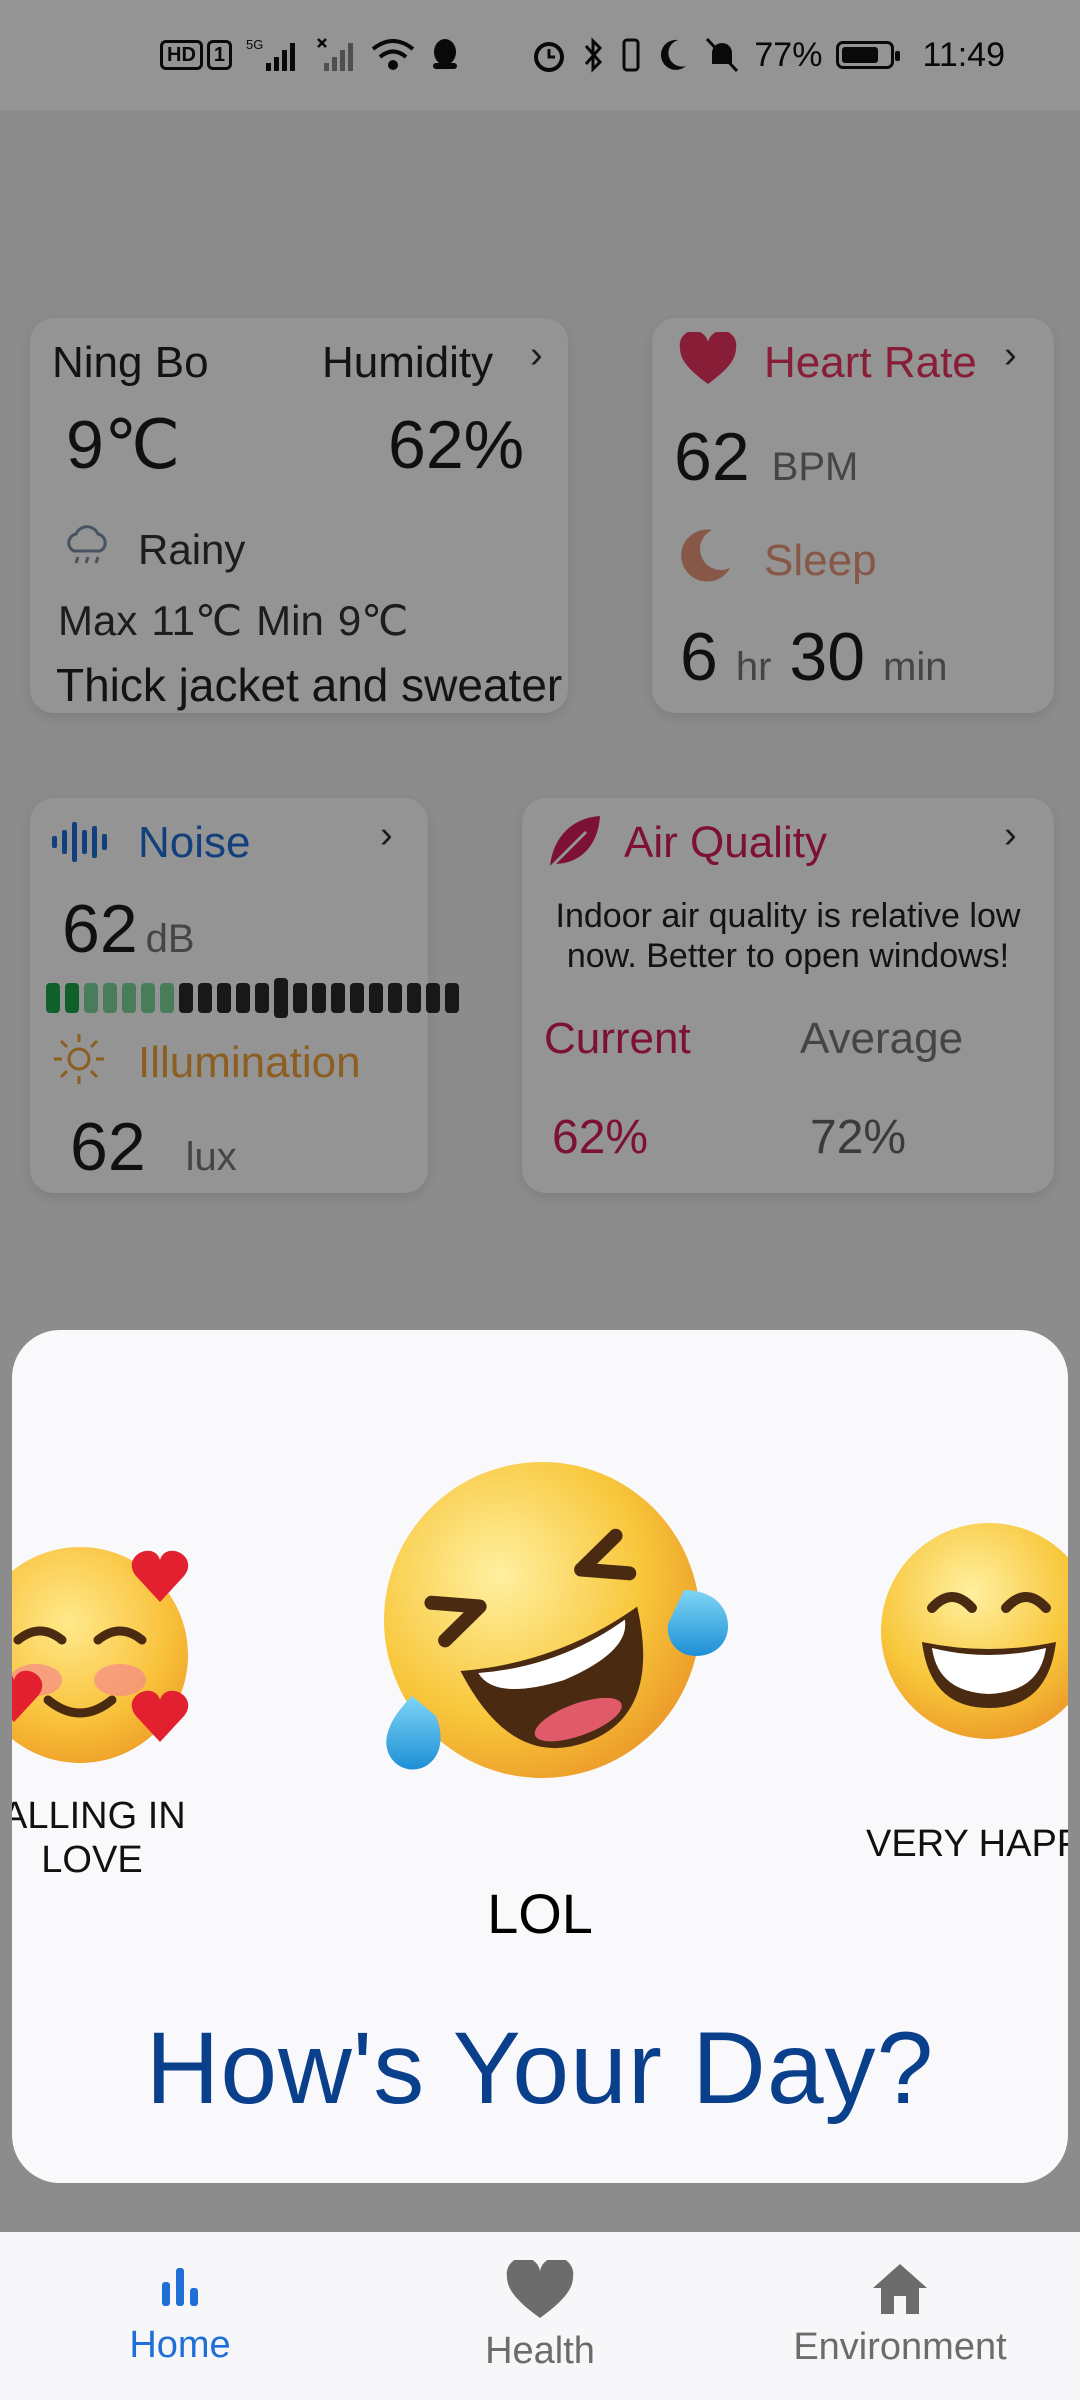  What do you see at coordinates (900, 2347) in the screenshot?
I see `nav-environment-label: Environment` at bounding box center [900, 2347].